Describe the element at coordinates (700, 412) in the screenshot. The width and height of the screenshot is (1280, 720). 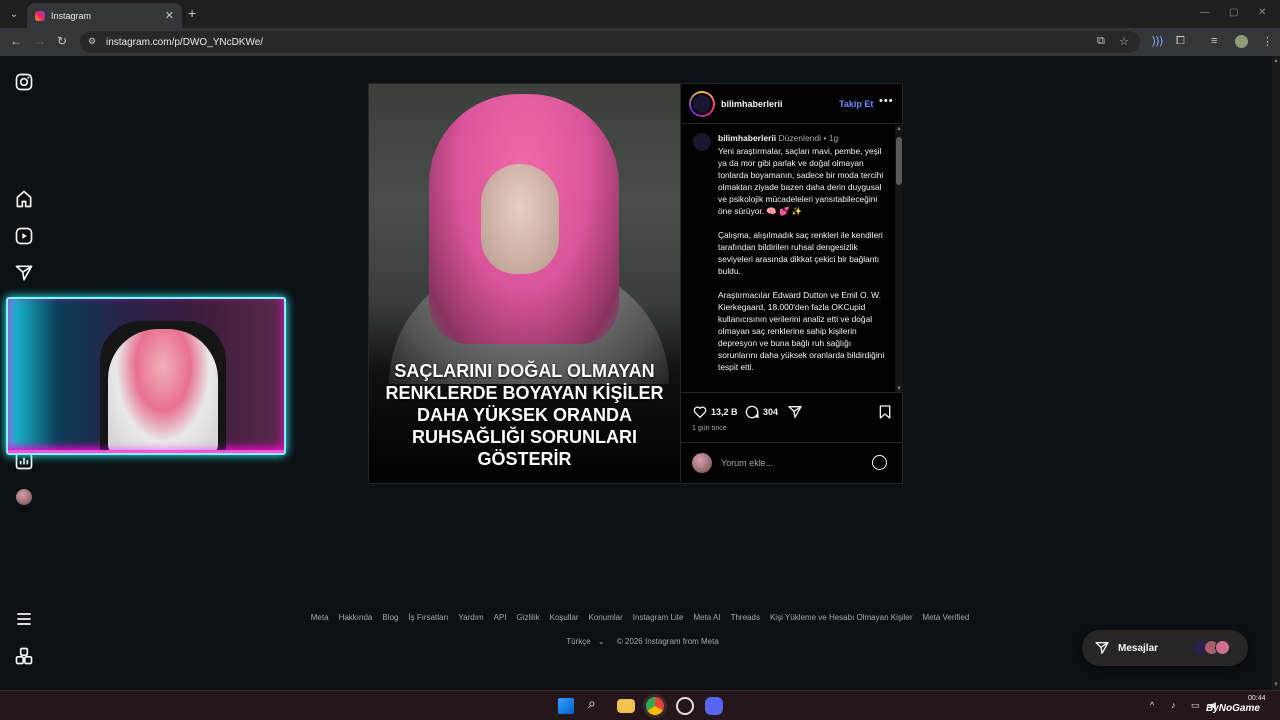
I see `heart-icon` at that location.